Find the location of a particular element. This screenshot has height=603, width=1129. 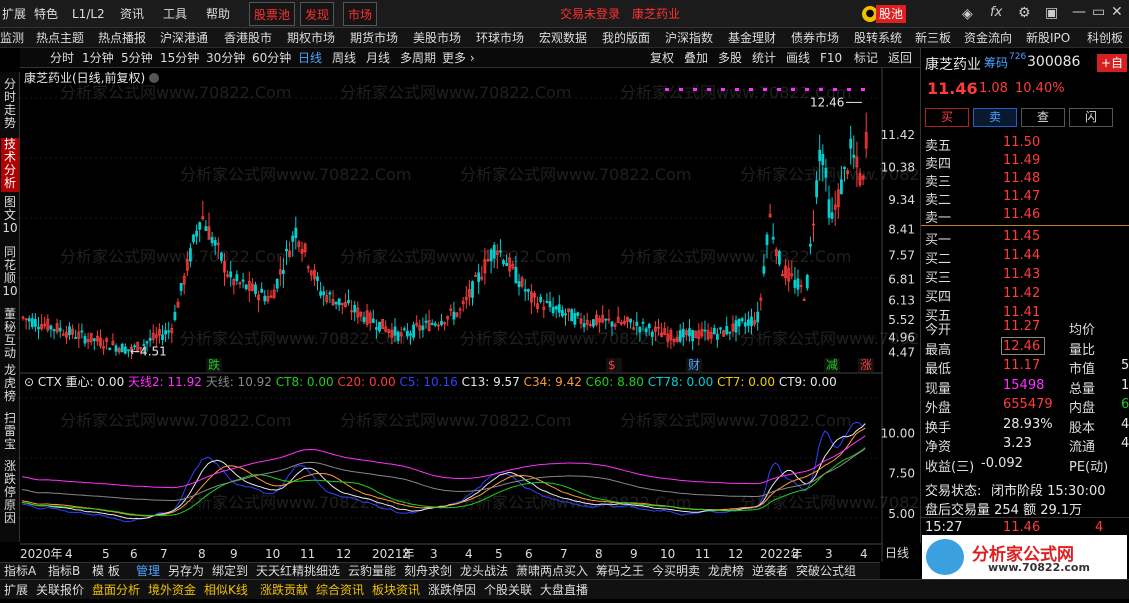

menu-extend: 扩展 is located at coordinates (14, 14).